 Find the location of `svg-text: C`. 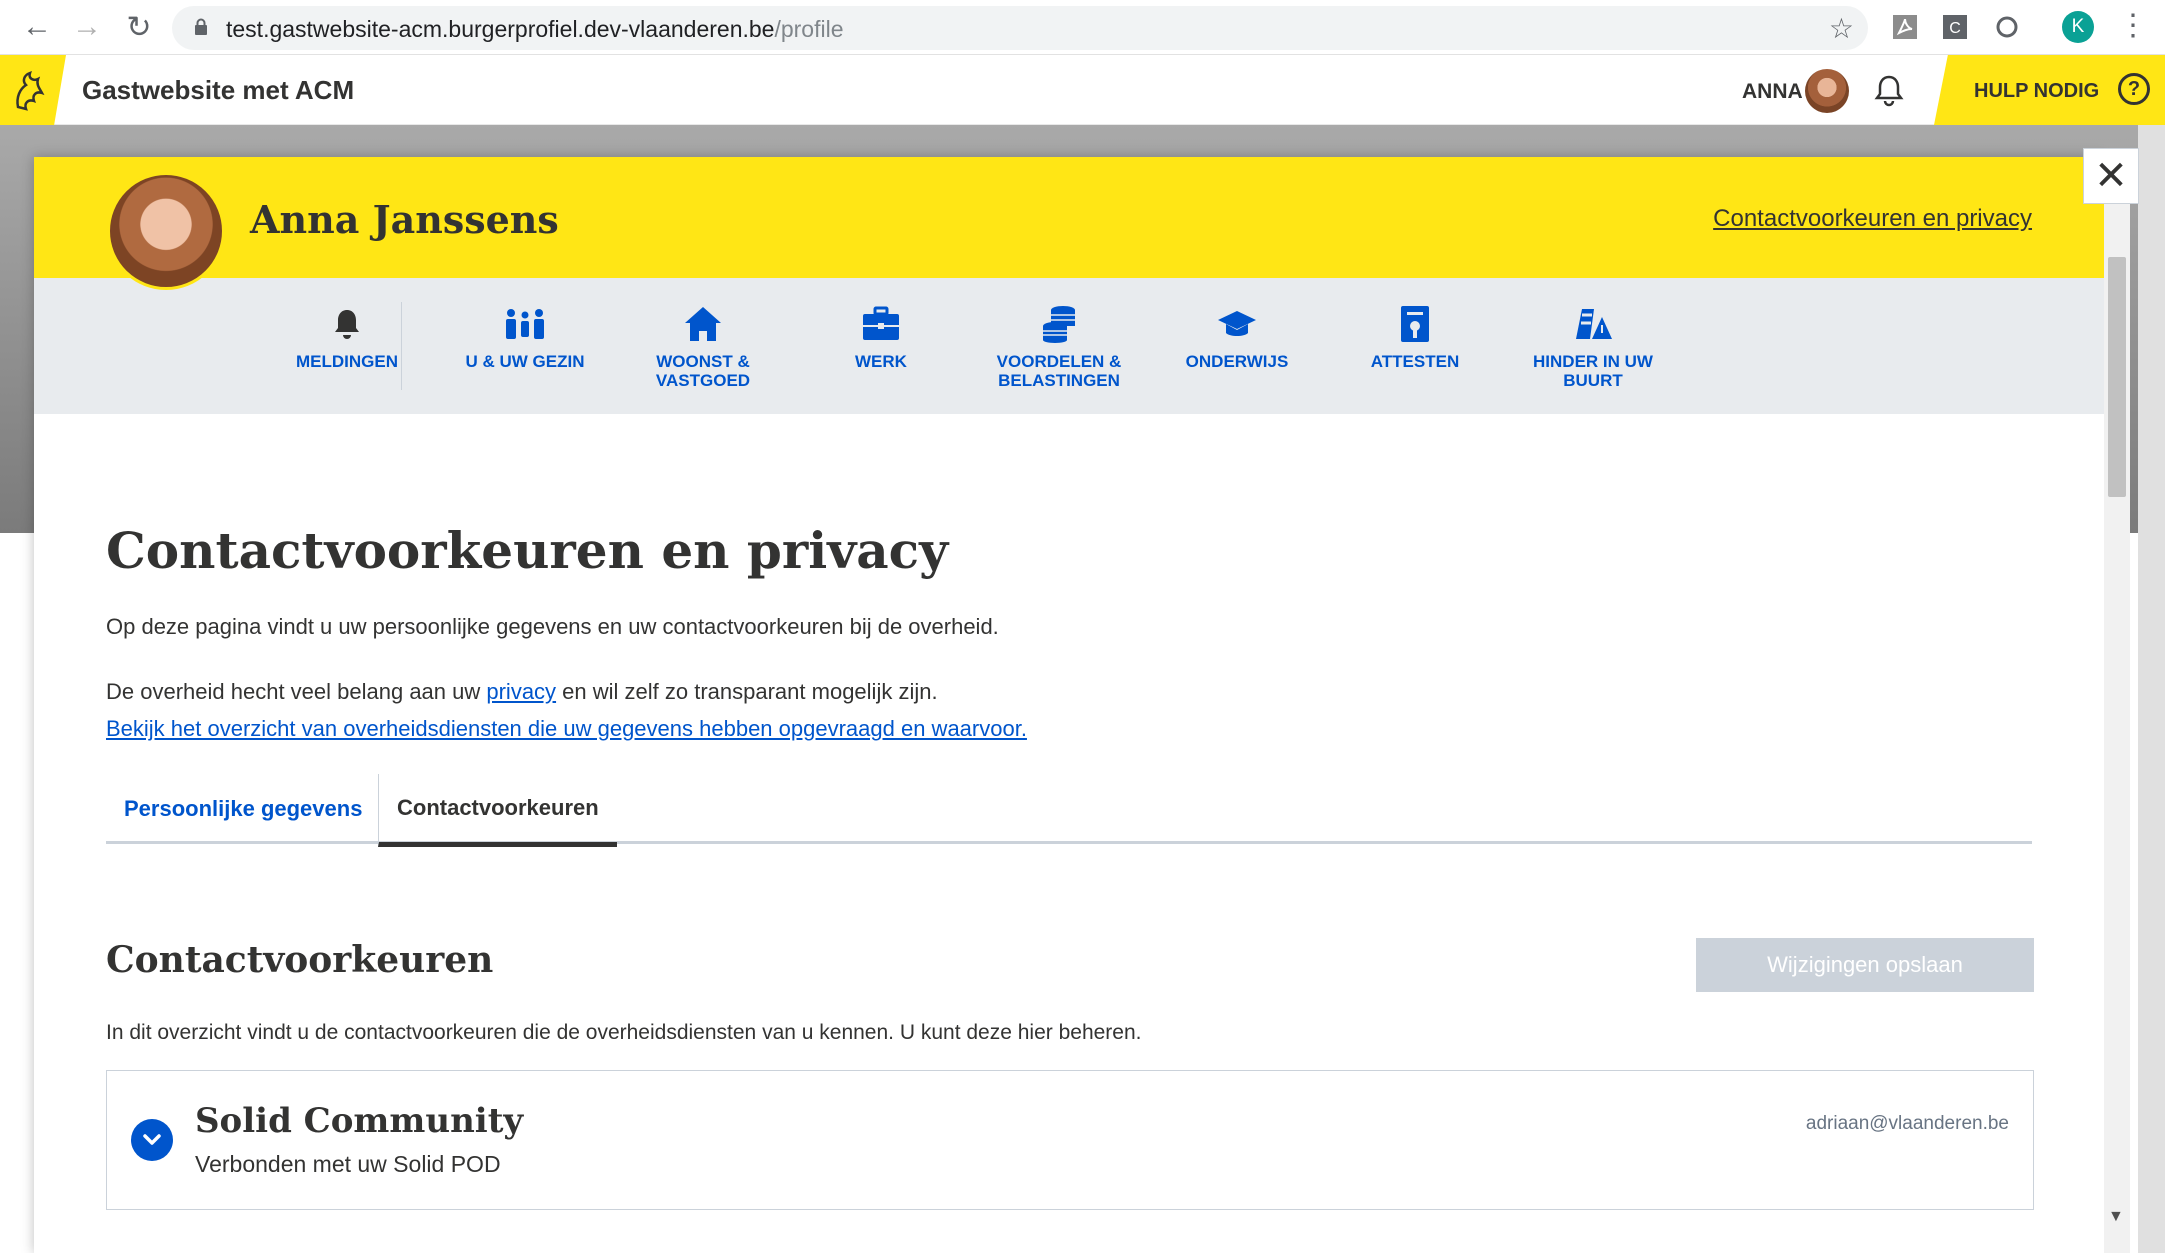

svg-text: C is located at coordinates (1955, 28).